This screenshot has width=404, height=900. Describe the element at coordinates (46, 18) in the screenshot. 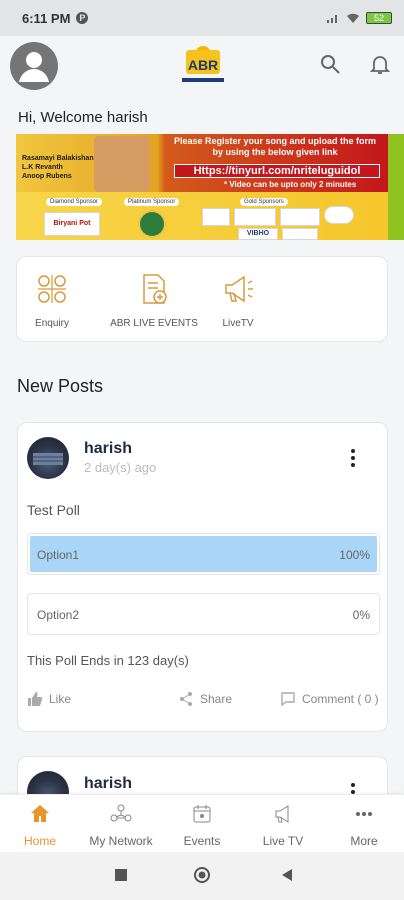

I see `status-time: 6:11 PM` at that location.